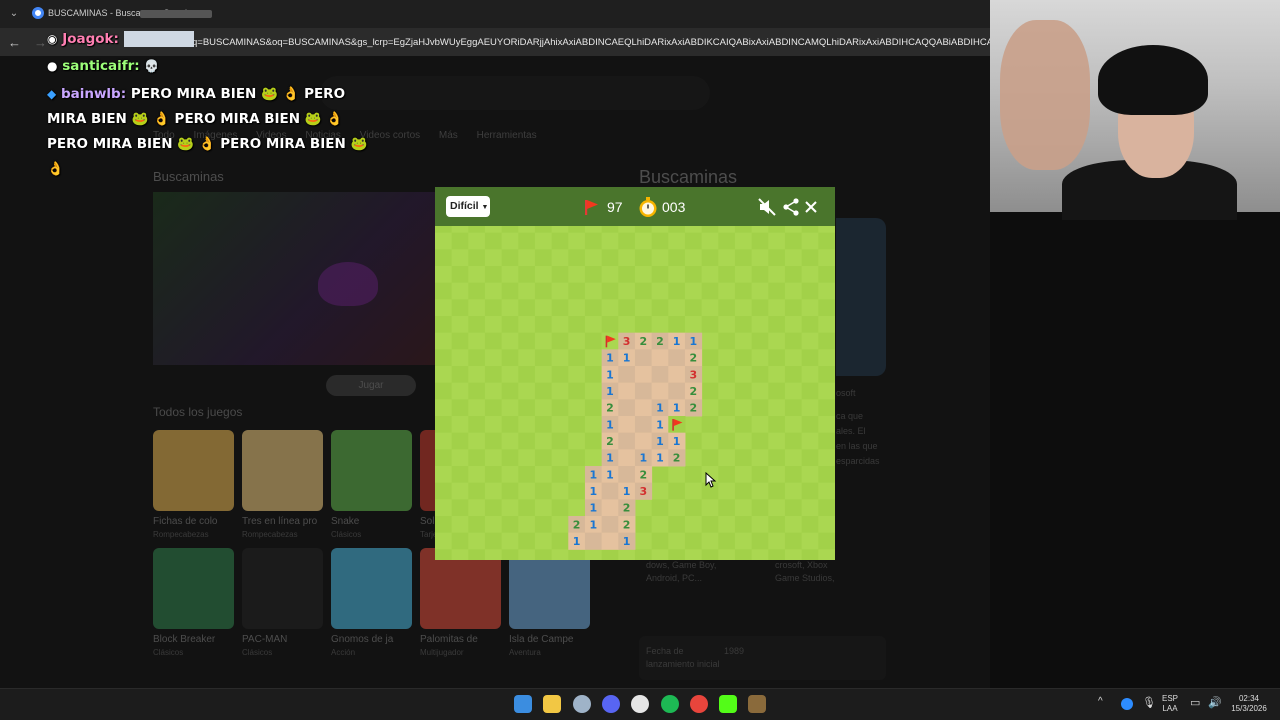 This screenshot has width=1280, height=720. I want to click on game-card-name: Palomitas de, so click(449, 639).